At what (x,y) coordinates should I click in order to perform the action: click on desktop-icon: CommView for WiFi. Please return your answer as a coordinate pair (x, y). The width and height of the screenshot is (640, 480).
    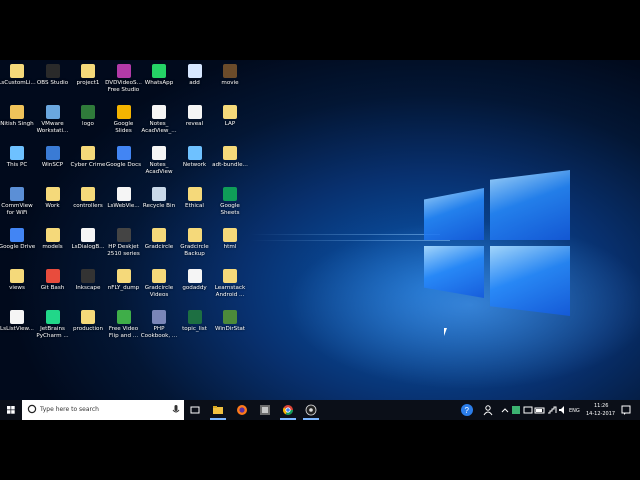
    Looking at the image, I should click on (18, 201).